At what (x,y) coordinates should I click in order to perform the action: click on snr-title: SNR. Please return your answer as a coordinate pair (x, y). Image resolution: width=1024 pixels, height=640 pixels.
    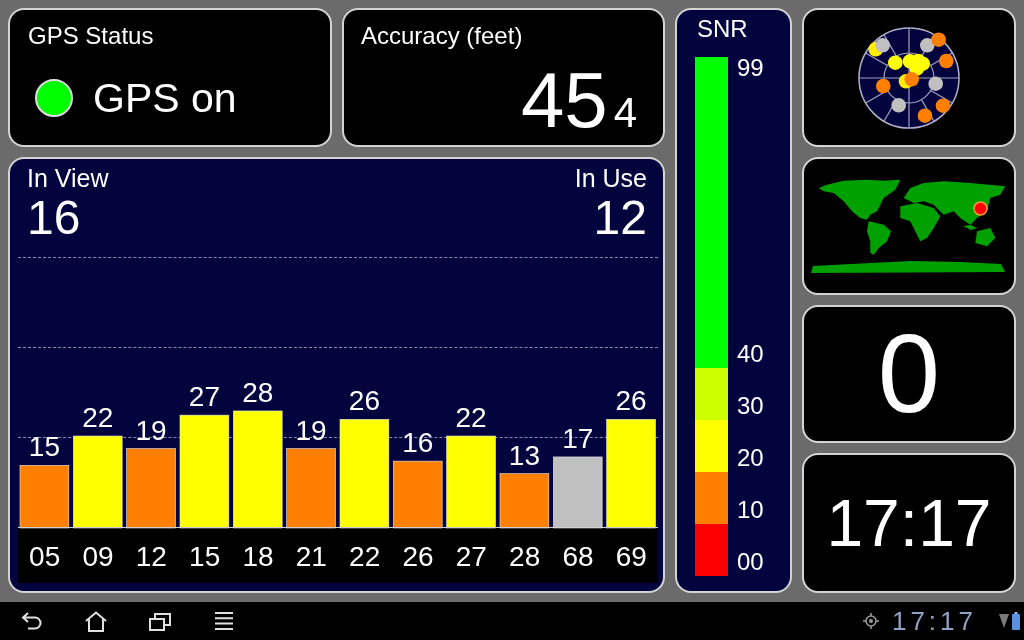
    Looking at the image, I should click on (722, 29).